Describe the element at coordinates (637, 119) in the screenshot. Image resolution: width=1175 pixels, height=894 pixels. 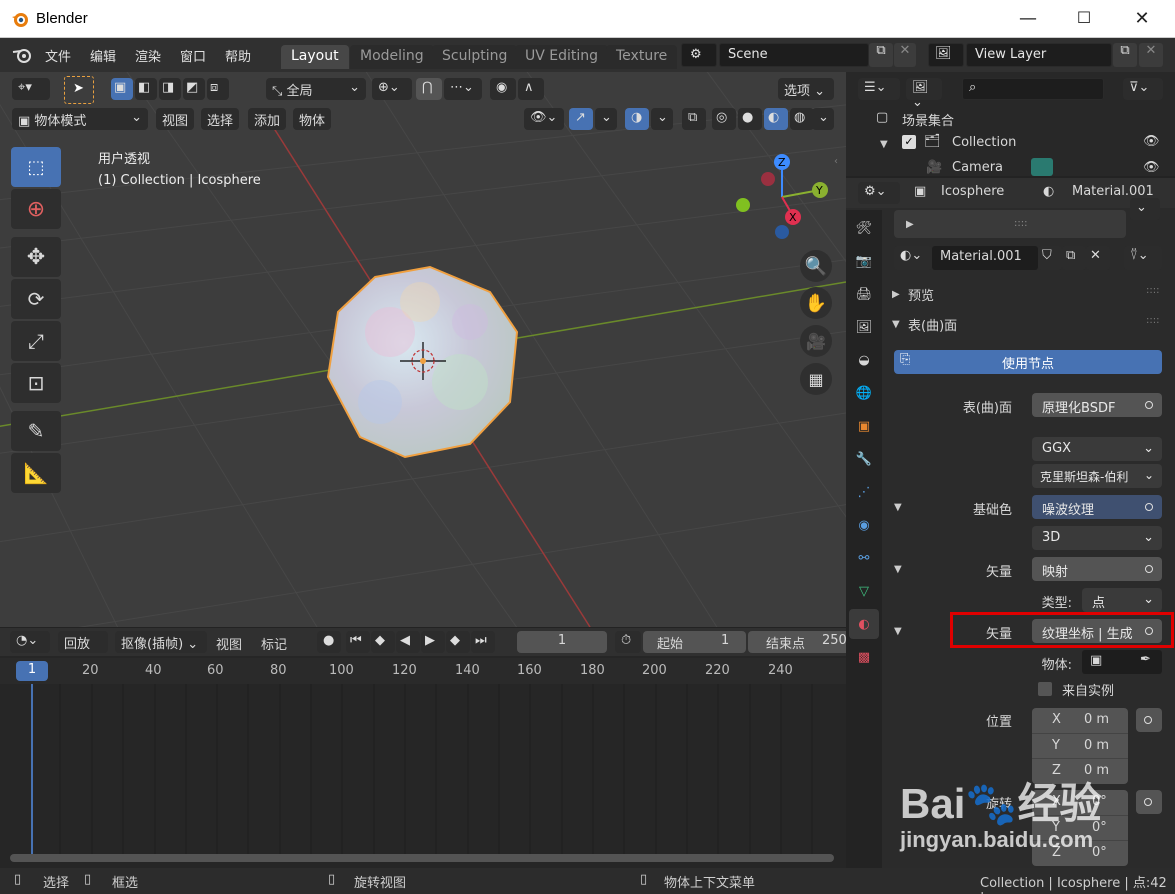
I see `overlay-toggle: ◑` at that location.